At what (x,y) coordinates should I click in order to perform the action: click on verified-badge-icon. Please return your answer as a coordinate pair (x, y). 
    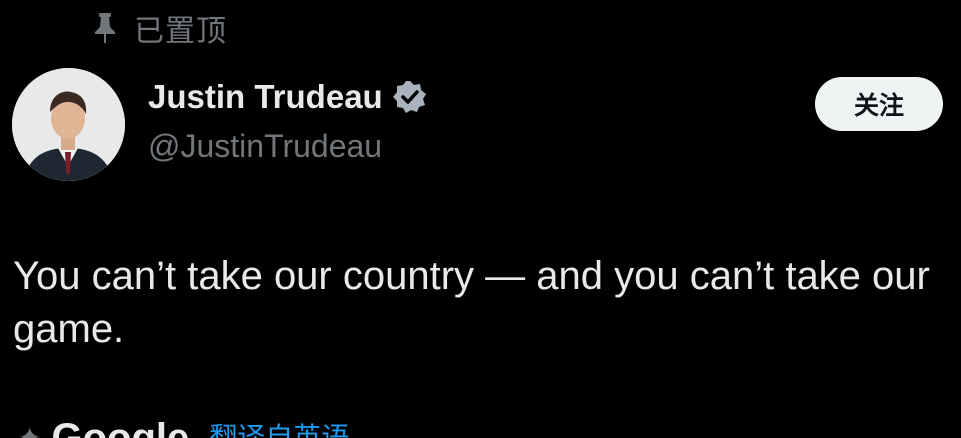
    Looking at the image, I should click on (409, 97).